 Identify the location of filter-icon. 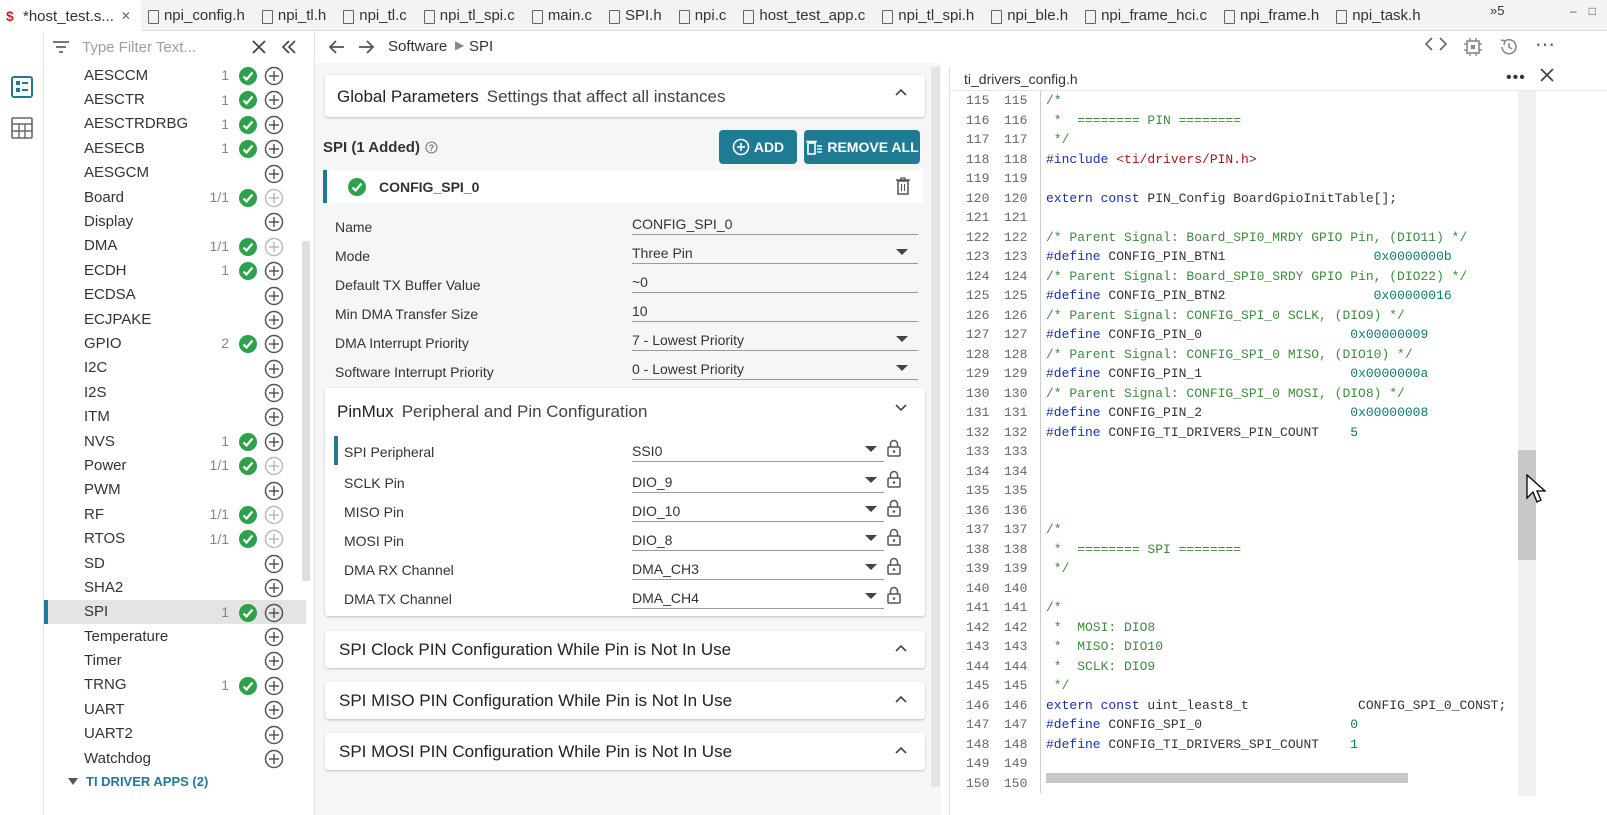
(61, 47).